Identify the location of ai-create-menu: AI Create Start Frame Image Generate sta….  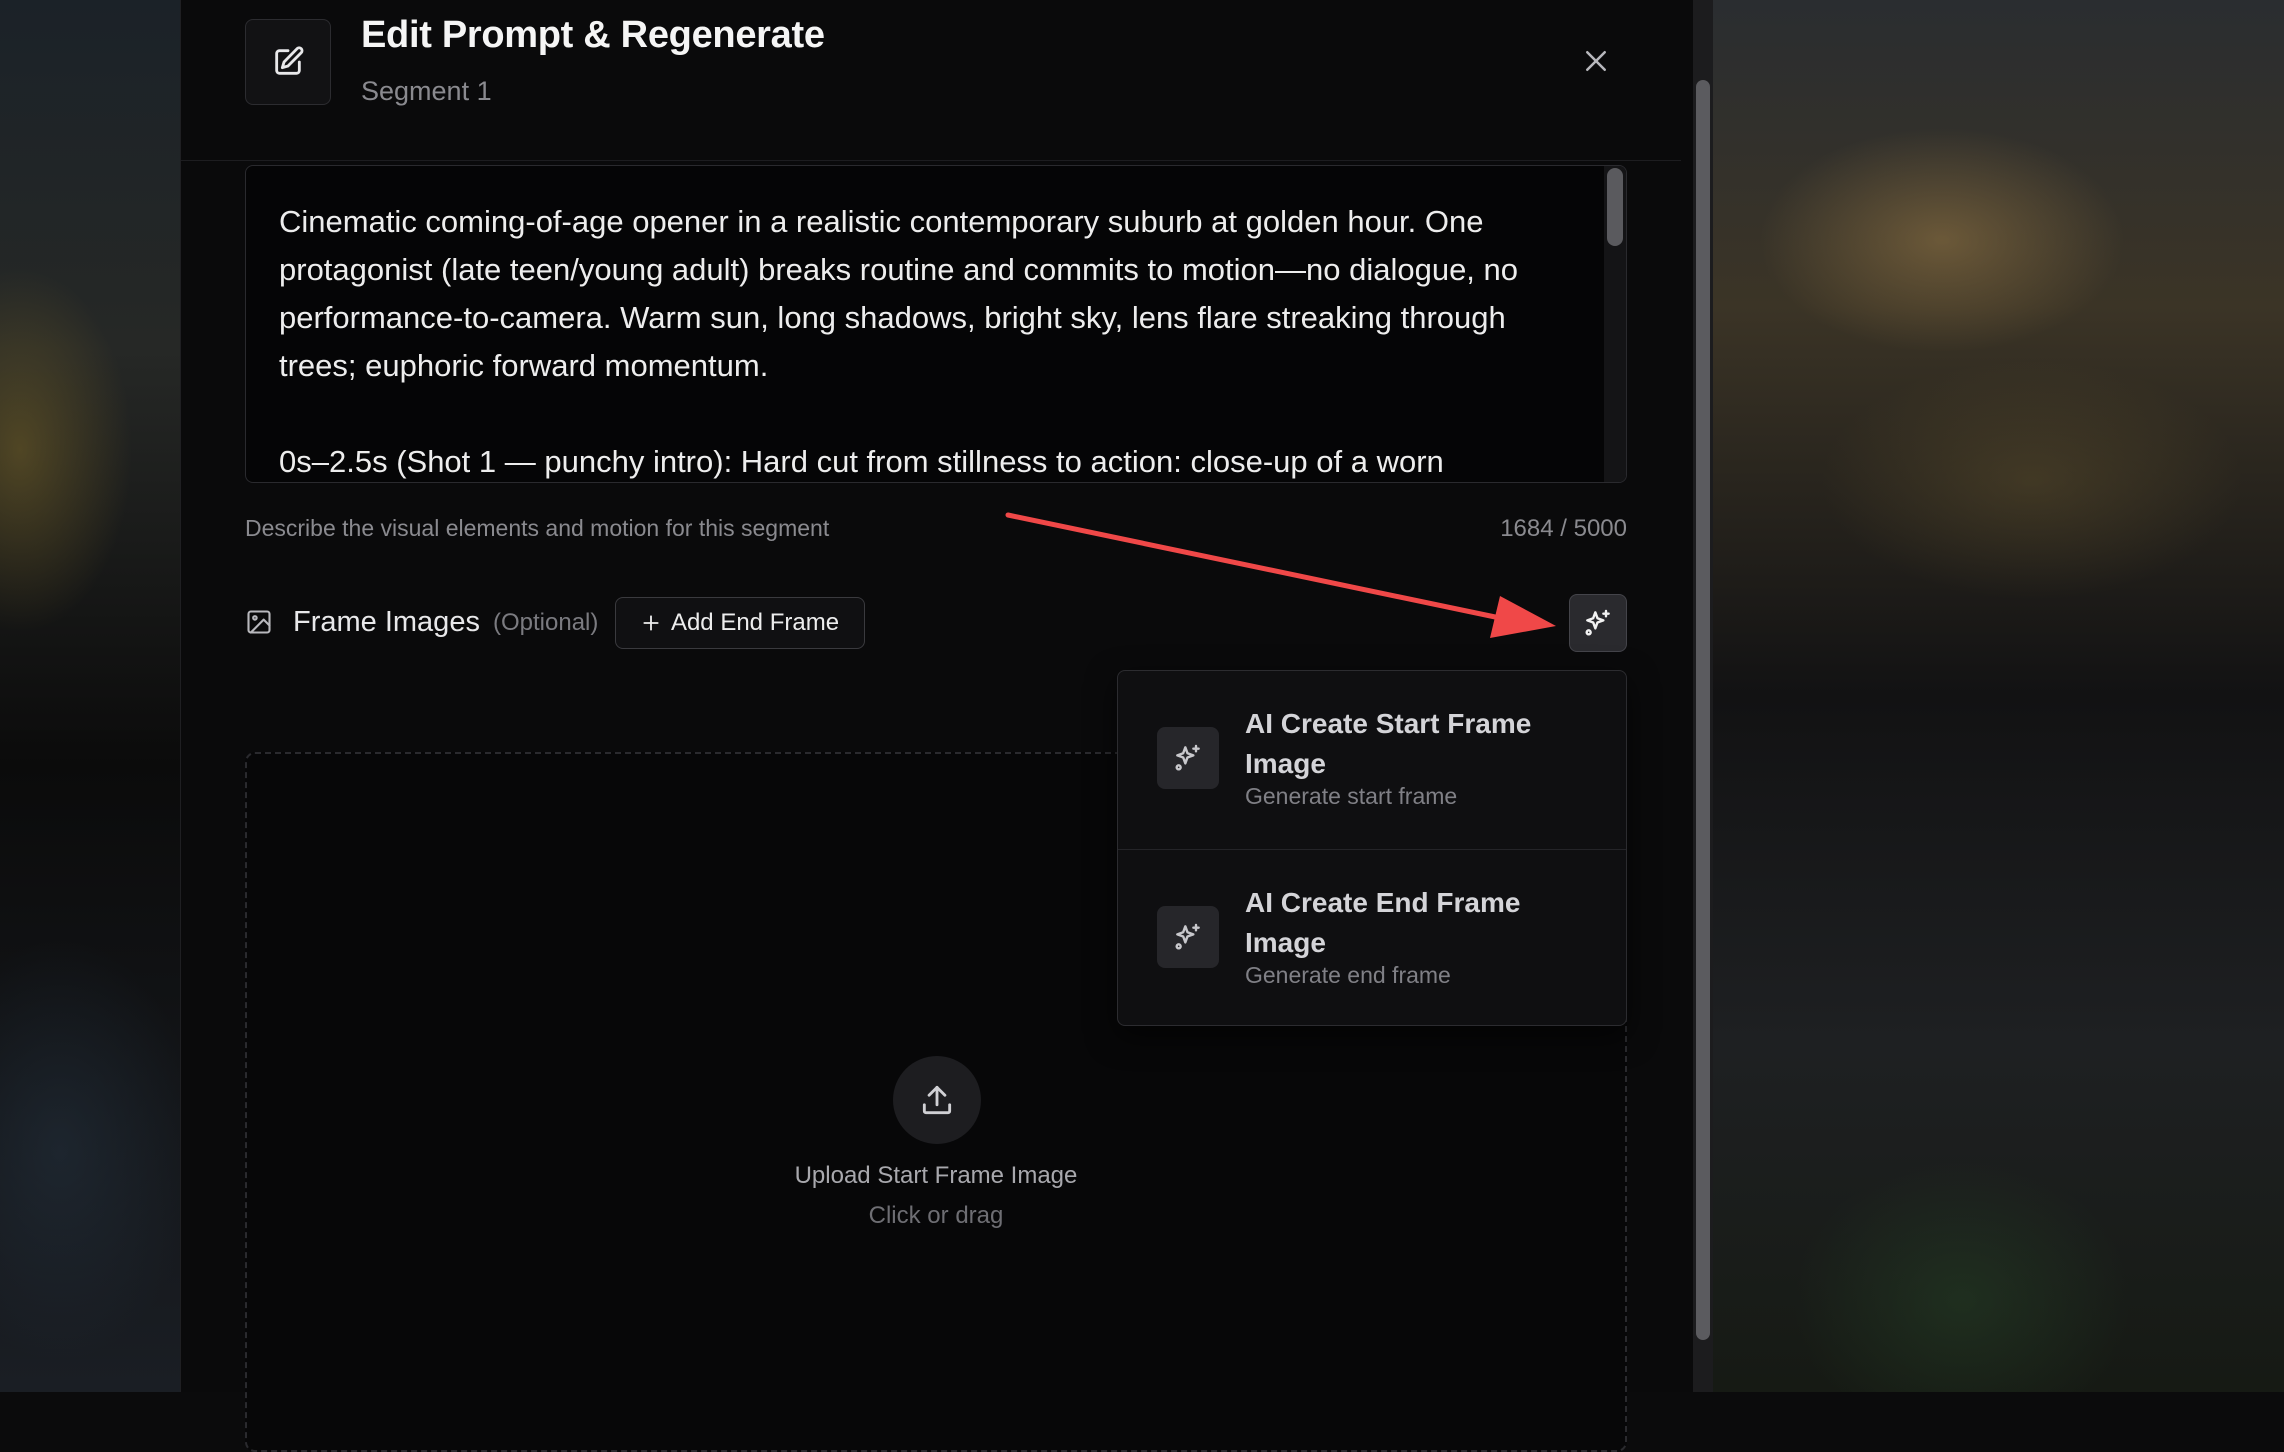
(1372, 848).